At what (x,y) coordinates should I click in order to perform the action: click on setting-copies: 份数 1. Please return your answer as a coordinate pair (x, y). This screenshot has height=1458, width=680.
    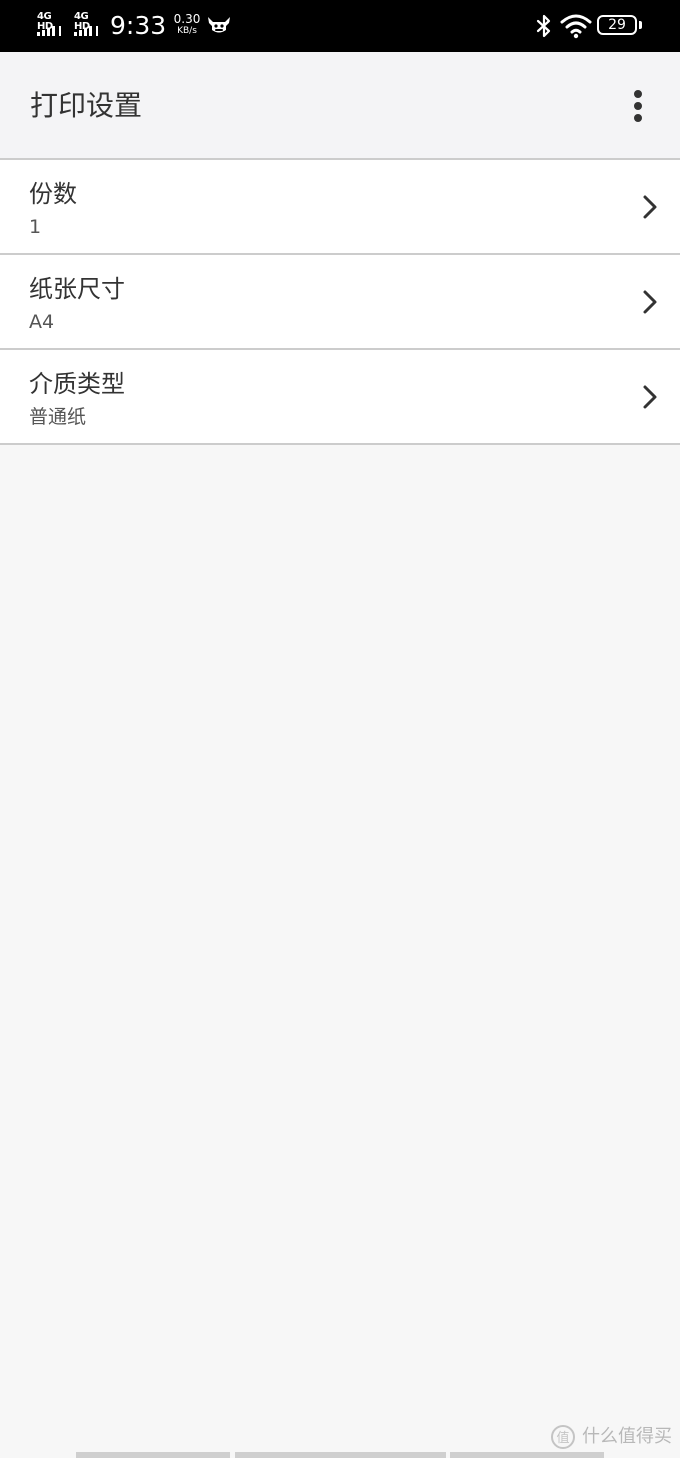
    Looking at the image, I should click on (340, 207).